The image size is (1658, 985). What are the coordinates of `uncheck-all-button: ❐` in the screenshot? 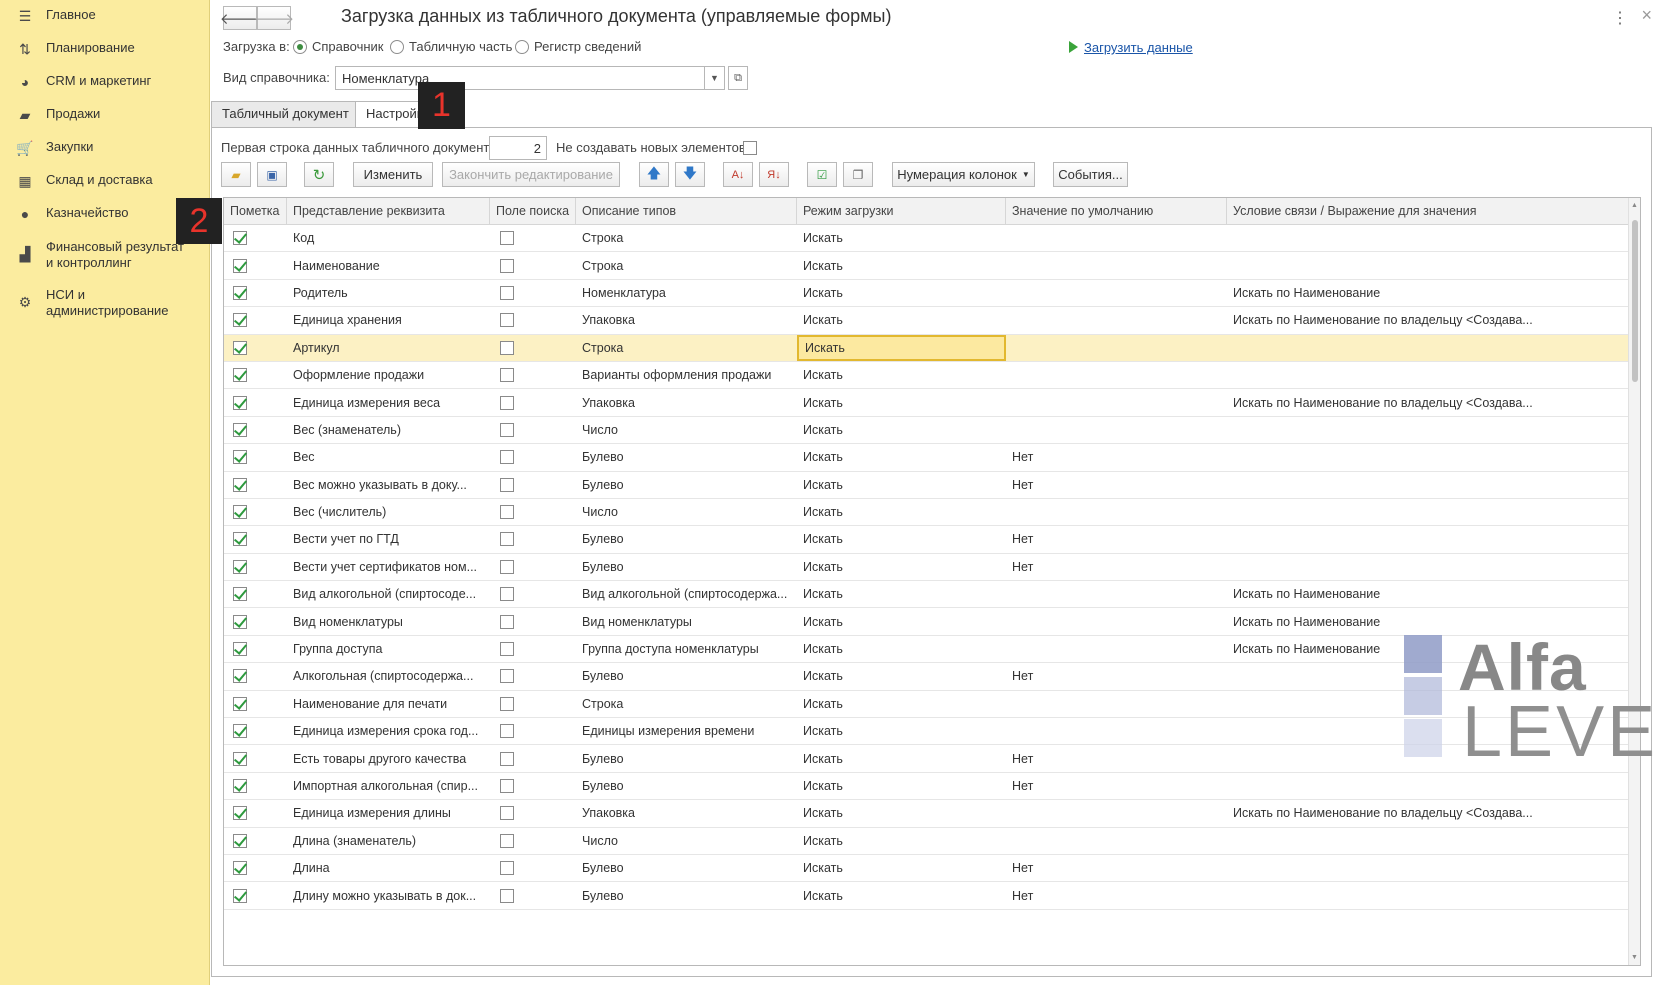 It's located at (858, 174).